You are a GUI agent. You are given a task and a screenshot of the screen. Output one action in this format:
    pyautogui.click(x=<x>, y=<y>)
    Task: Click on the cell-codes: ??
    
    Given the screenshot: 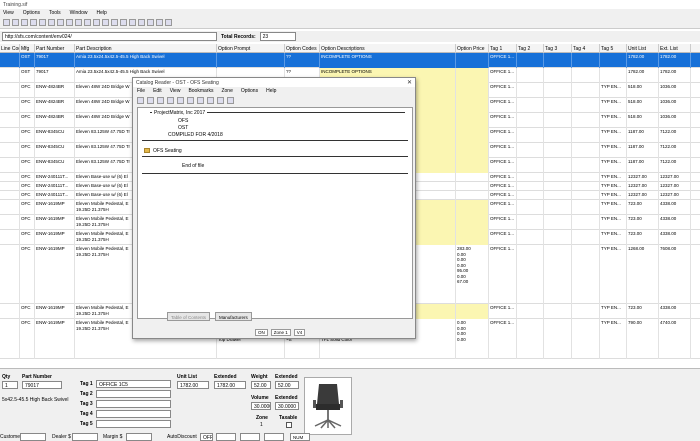 What is the action you would take?
    pyautogui.click(x=302, y=60)
    